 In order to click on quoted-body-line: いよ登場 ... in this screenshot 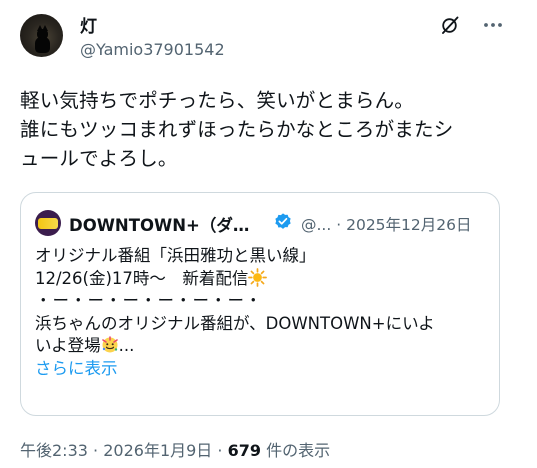, I will do `click(262, 346)`.